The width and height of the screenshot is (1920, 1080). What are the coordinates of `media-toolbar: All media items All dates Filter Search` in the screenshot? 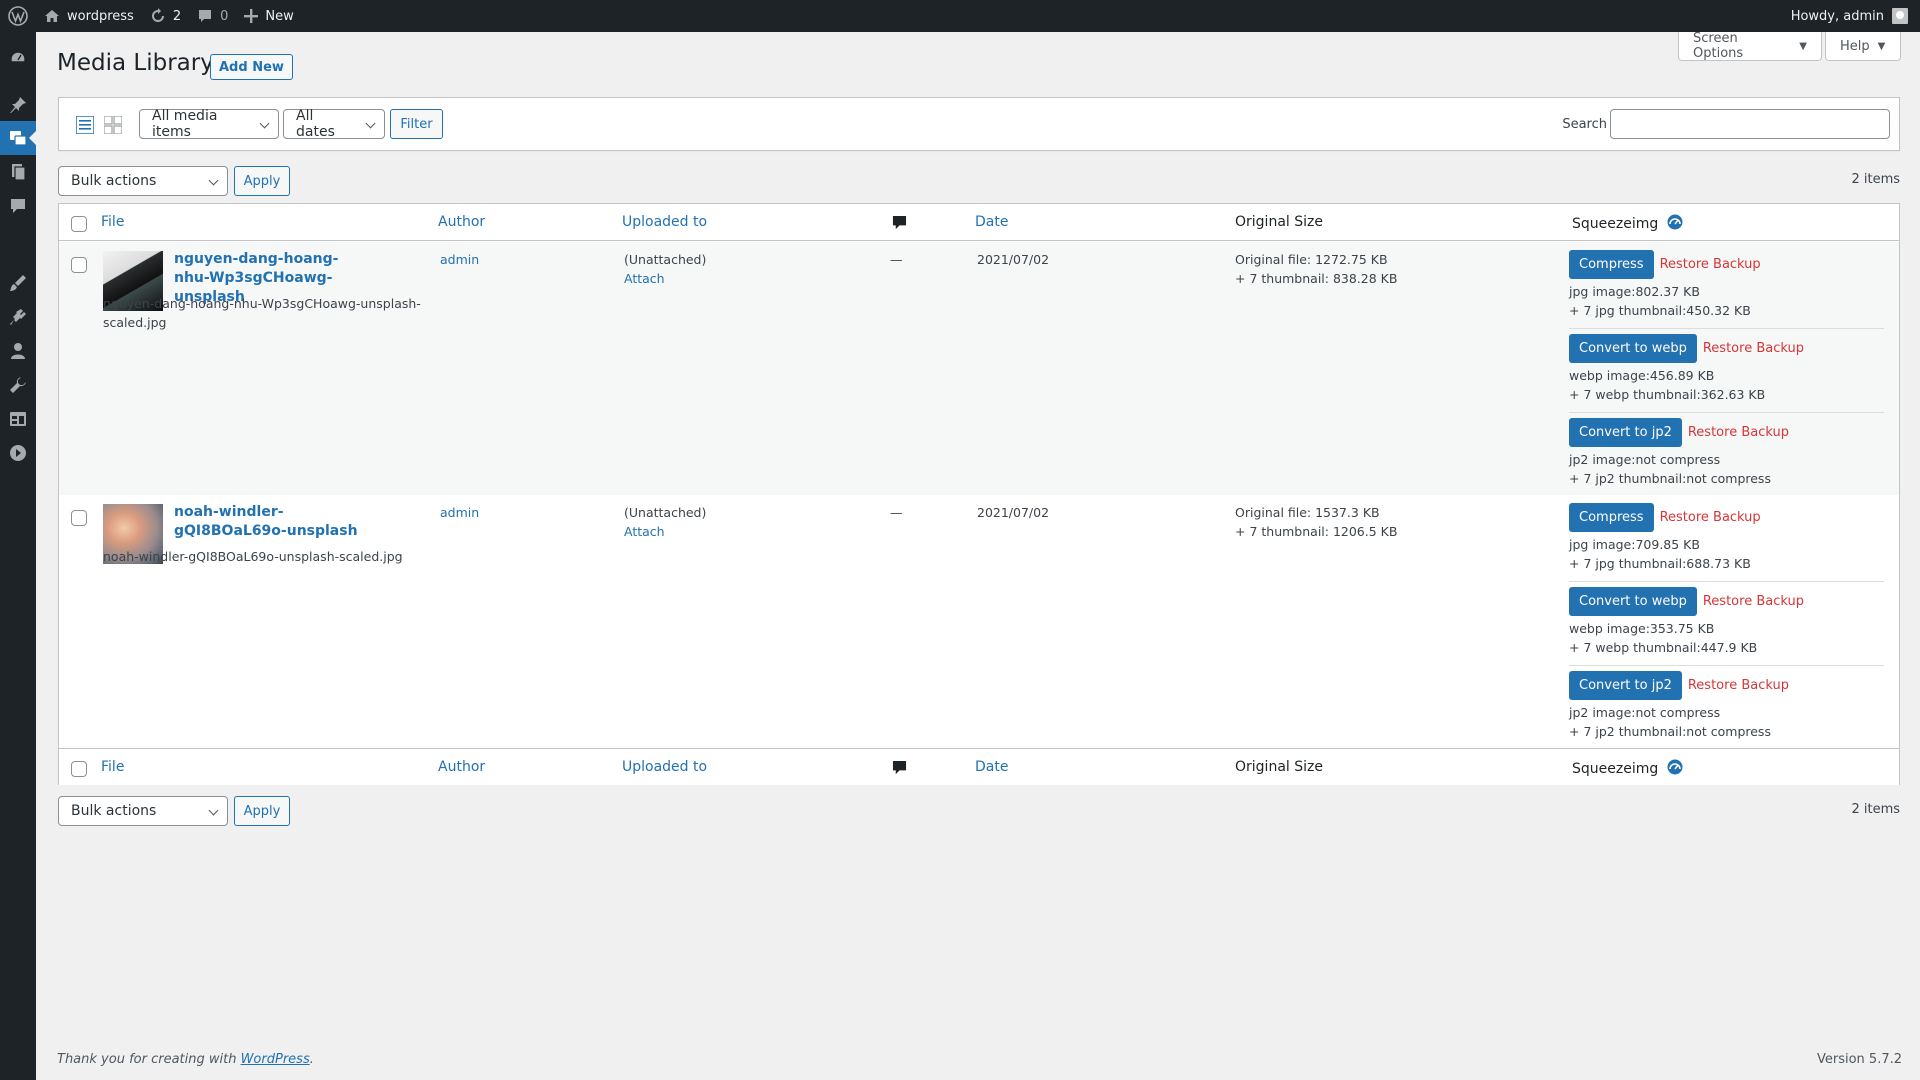 It's located at (979, 124).